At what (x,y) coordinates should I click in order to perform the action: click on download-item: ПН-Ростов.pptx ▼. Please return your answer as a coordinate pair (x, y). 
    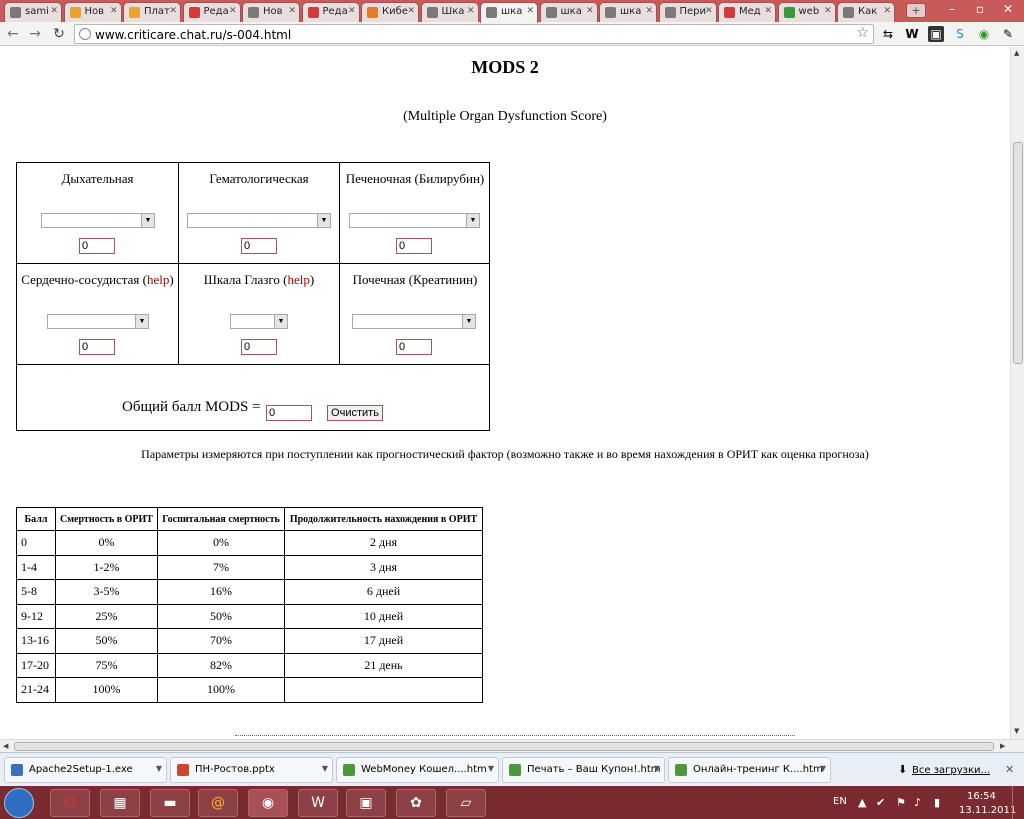
    Looking at the image, I should click on (251, 770).